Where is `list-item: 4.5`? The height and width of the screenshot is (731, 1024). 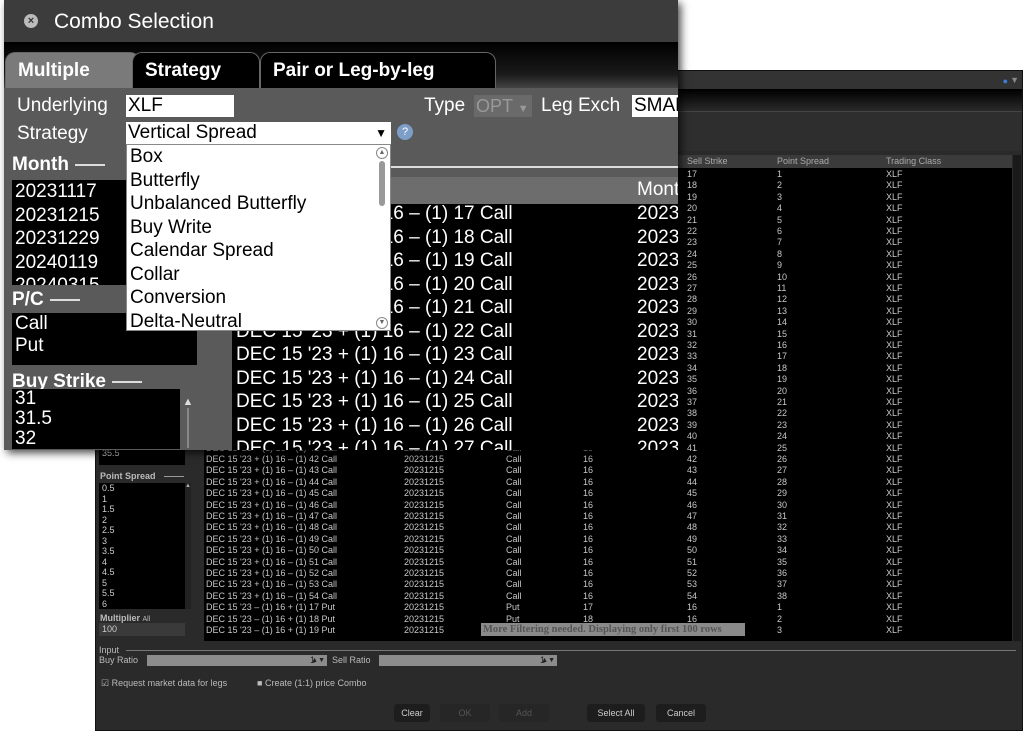
list-item: 4.5 is located at coordinates (143, 572).